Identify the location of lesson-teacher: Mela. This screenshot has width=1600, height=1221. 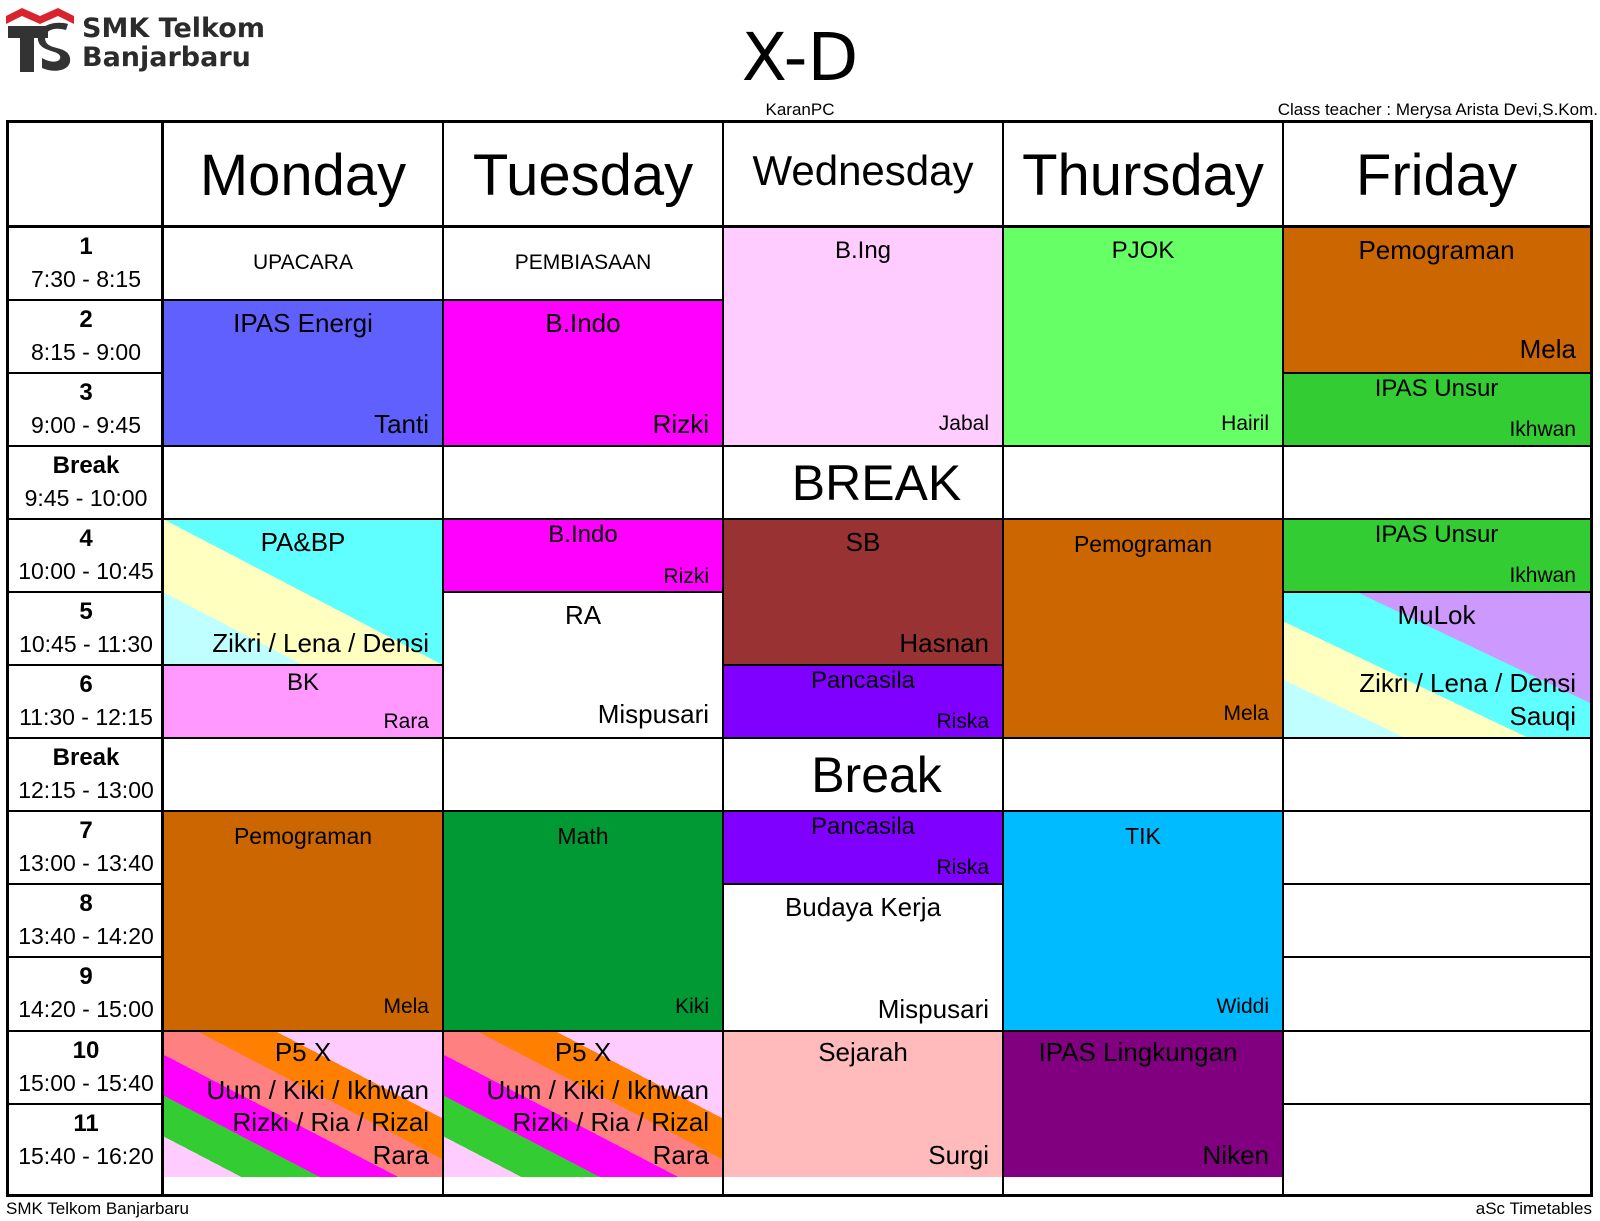
(1246, 713).